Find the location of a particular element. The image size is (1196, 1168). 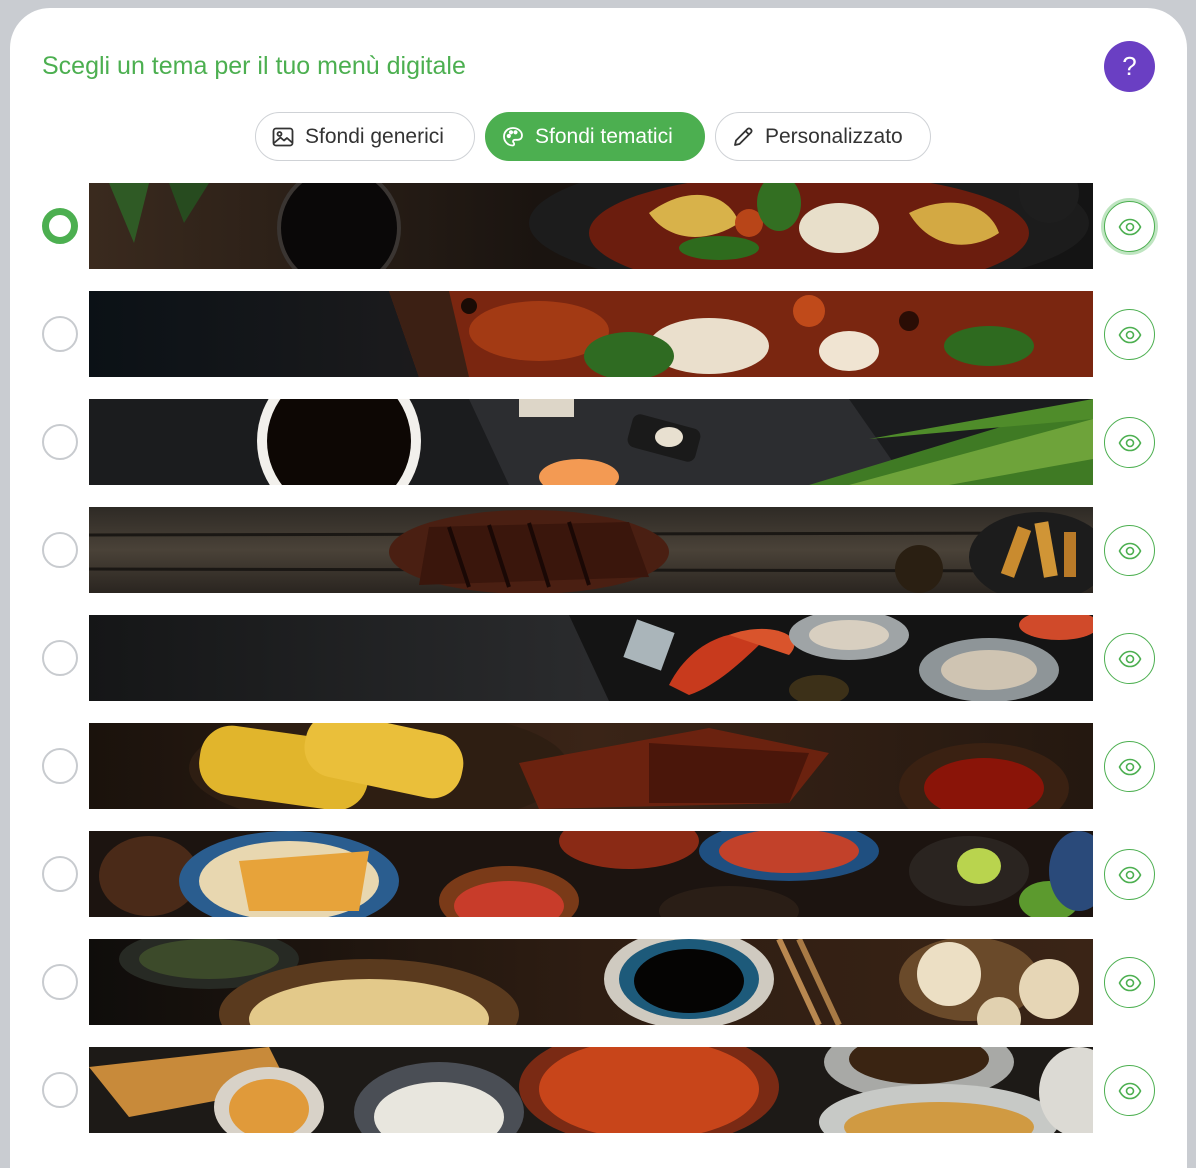

help-button: ? is located at coordinates (1129, 66).